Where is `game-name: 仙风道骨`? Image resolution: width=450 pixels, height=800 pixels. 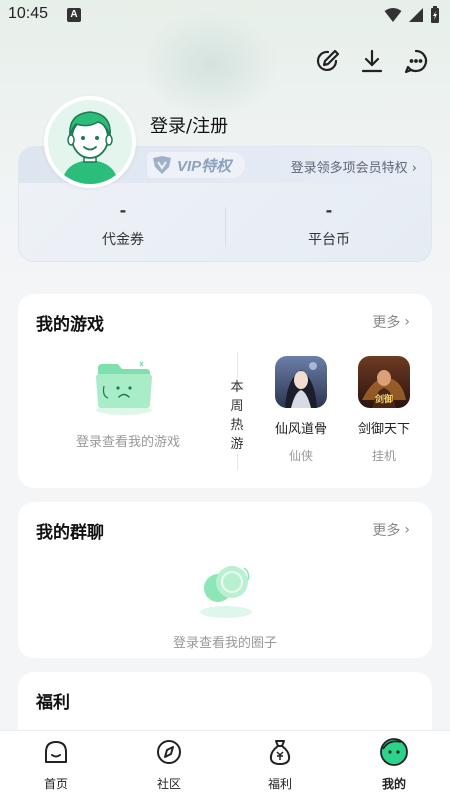
game-name: 仙风道骨 is located at coordinates (300, 429).